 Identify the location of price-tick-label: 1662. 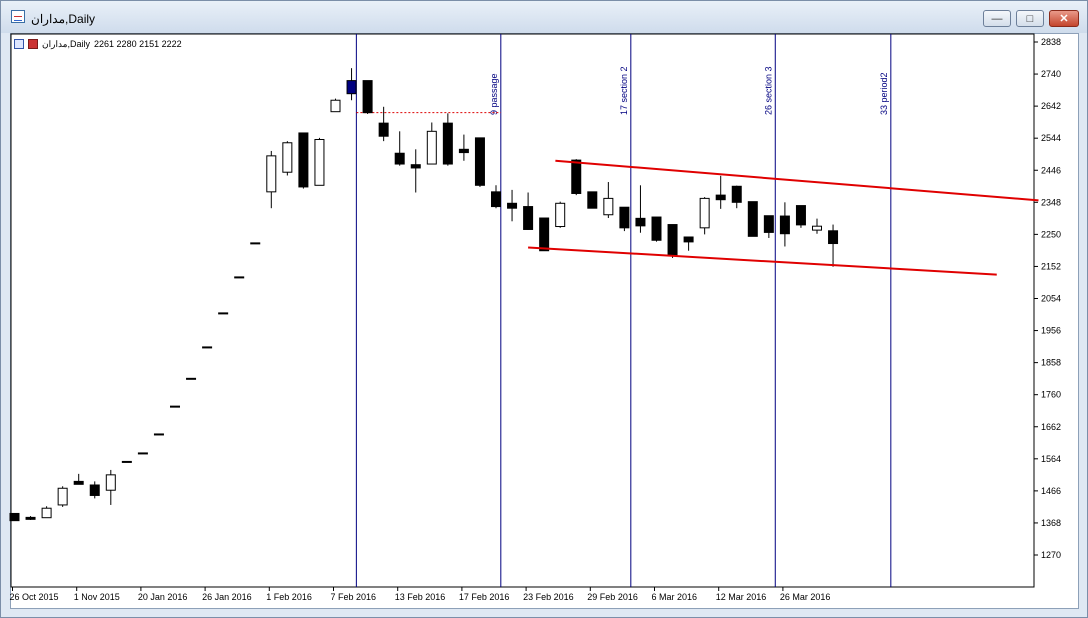
(1051, 427).